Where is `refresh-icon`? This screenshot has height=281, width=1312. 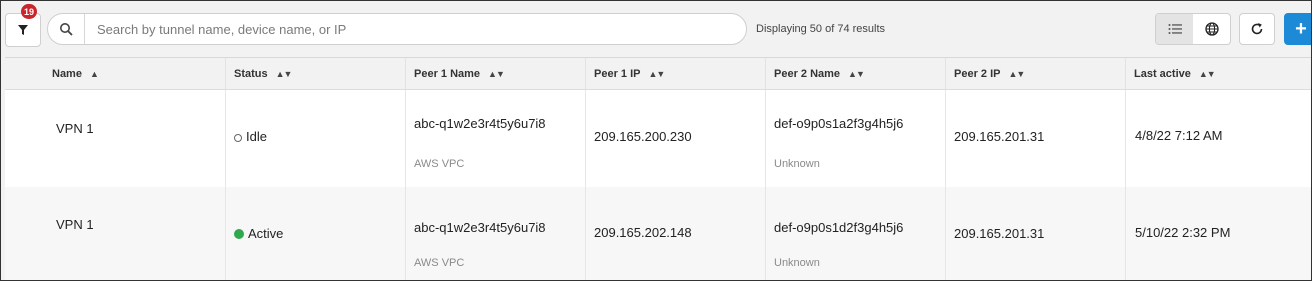
refresh-icon is located at coordinates (1257, 29).